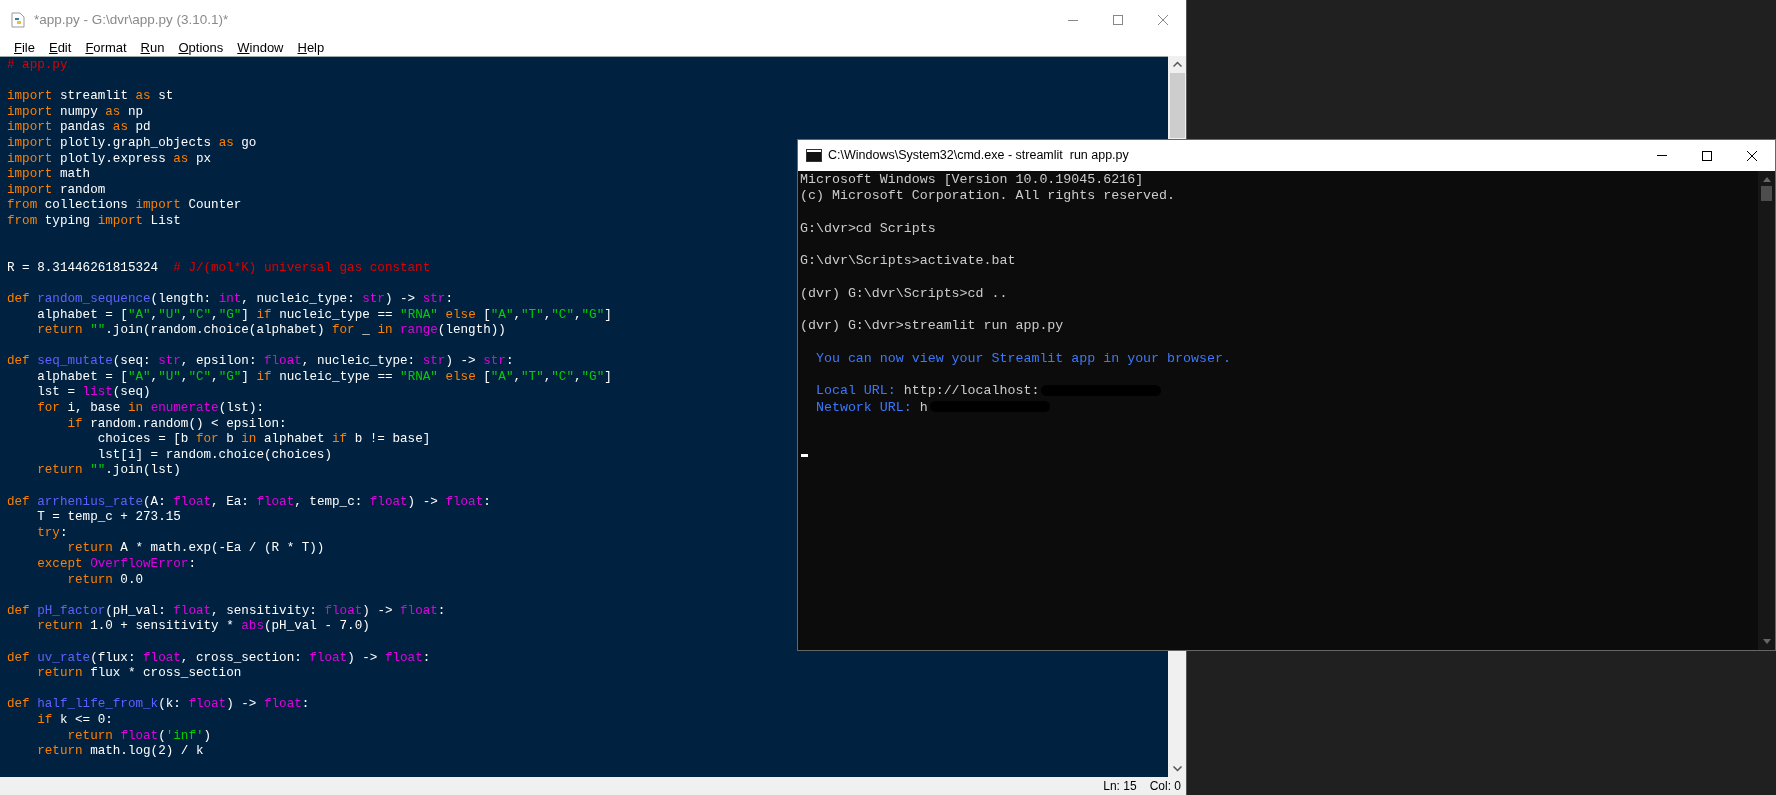  What do you see at coordinates (203, 626) in the screenshot?
I see `code-line: return 1.0 + sensitivity * abs(pH_val - 7.0)` at bounding box center [203, 626].